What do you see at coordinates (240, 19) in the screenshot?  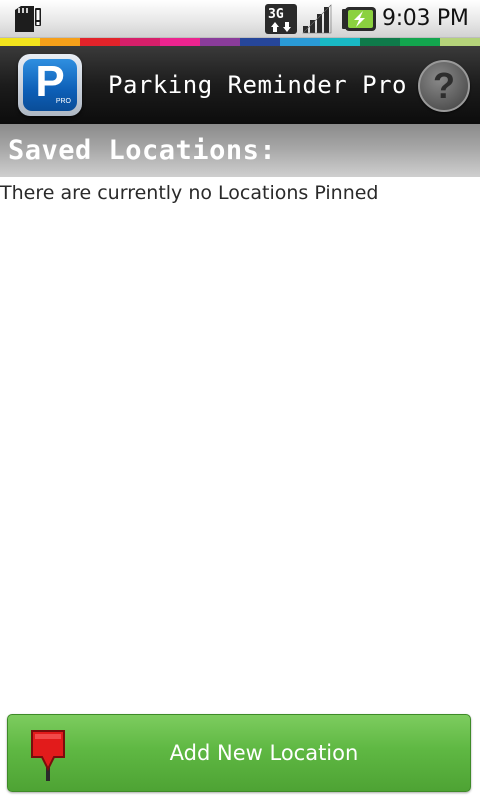 I see `status-bar: 3G 9:03 PM` at bounding box center [240, 19].